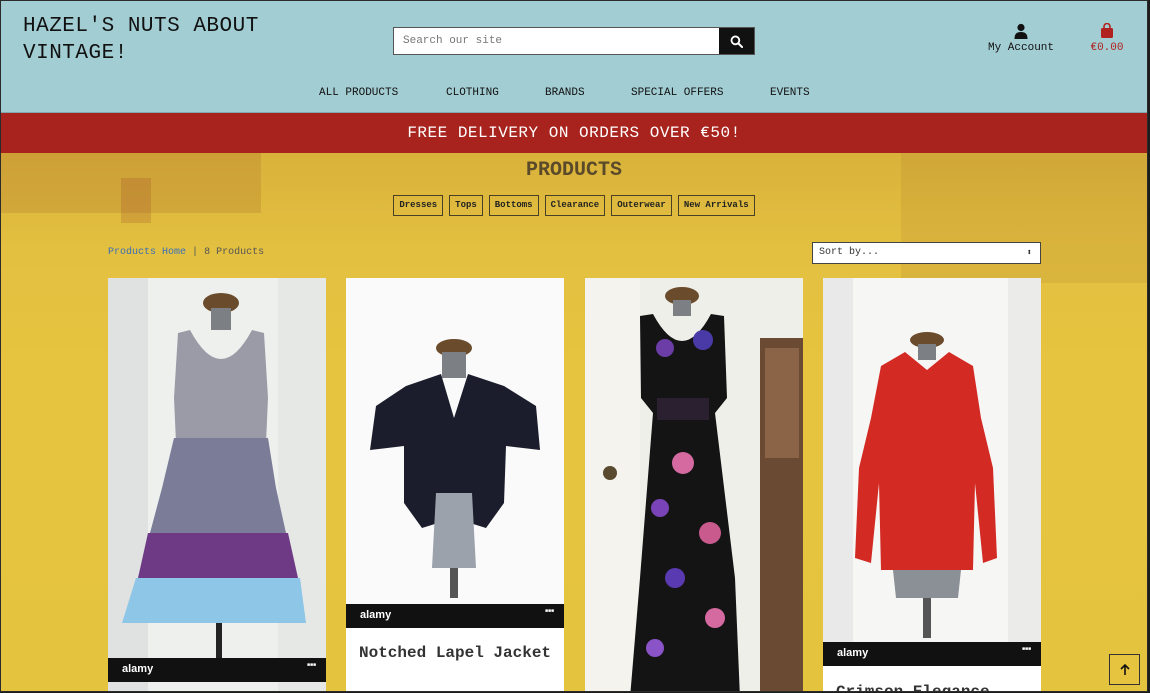 The width and height of the screenshot is (1150, 693). I want to click on scroll-to-top-button, so click(1124, 669).